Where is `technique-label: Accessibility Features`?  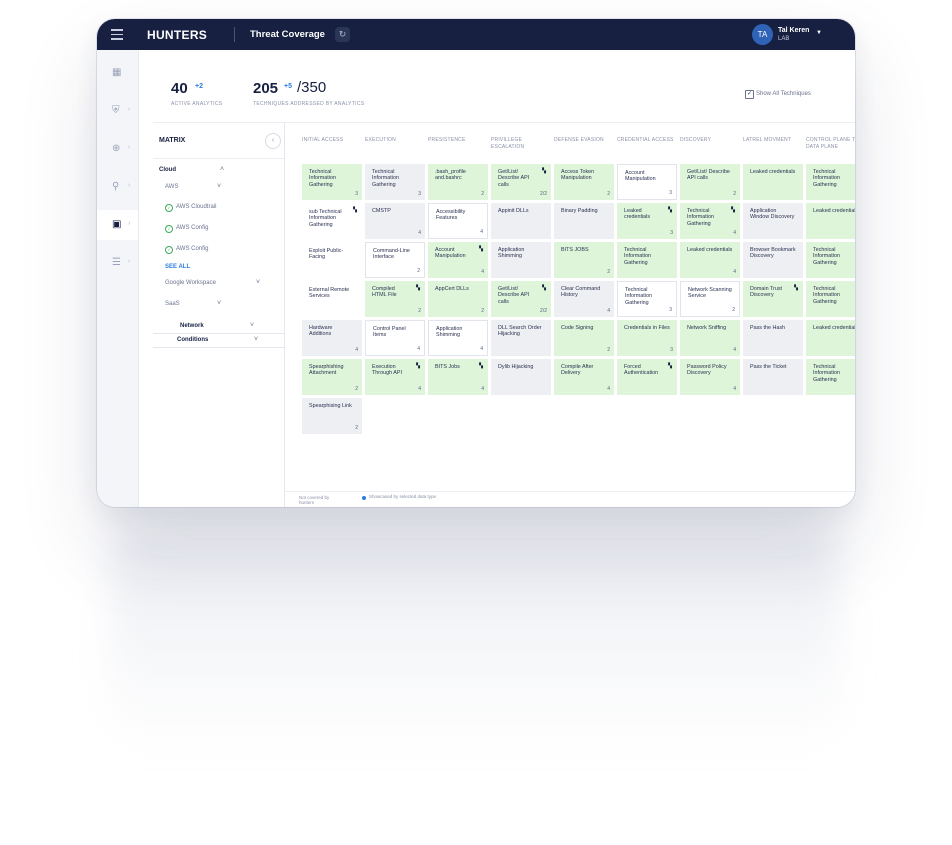 technique-label: Accessibility Features is located at coordinates (451, 215).